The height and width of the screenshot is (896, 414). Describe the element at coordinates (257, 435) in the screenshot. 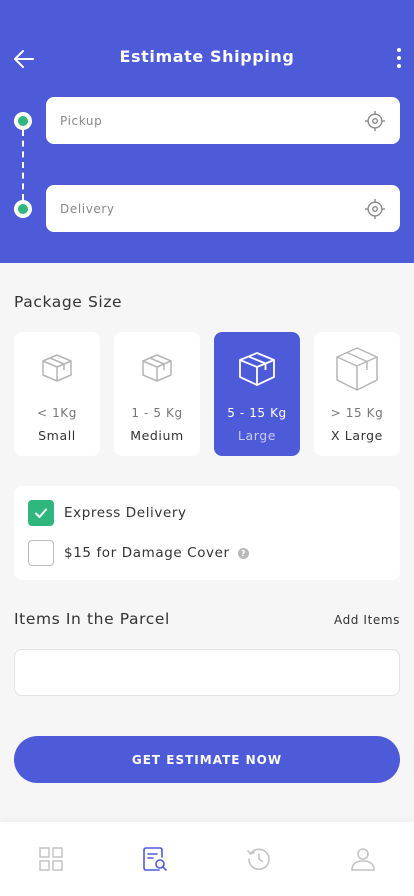

I see `package-label: Large` at that location.